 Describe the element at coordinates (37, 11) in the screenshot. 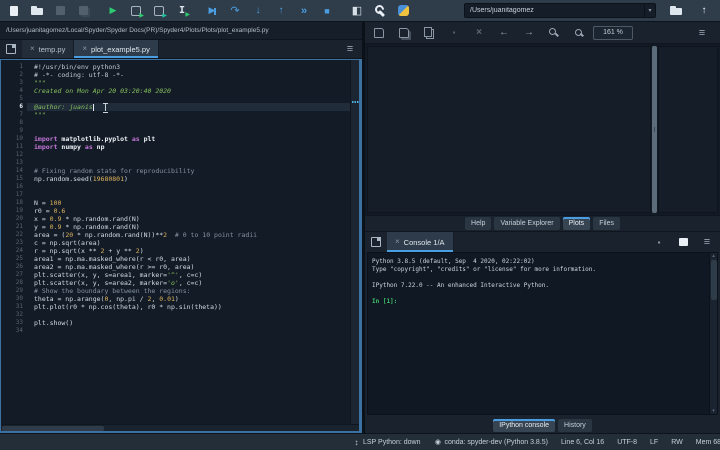

I see `open-file-button` at that location.